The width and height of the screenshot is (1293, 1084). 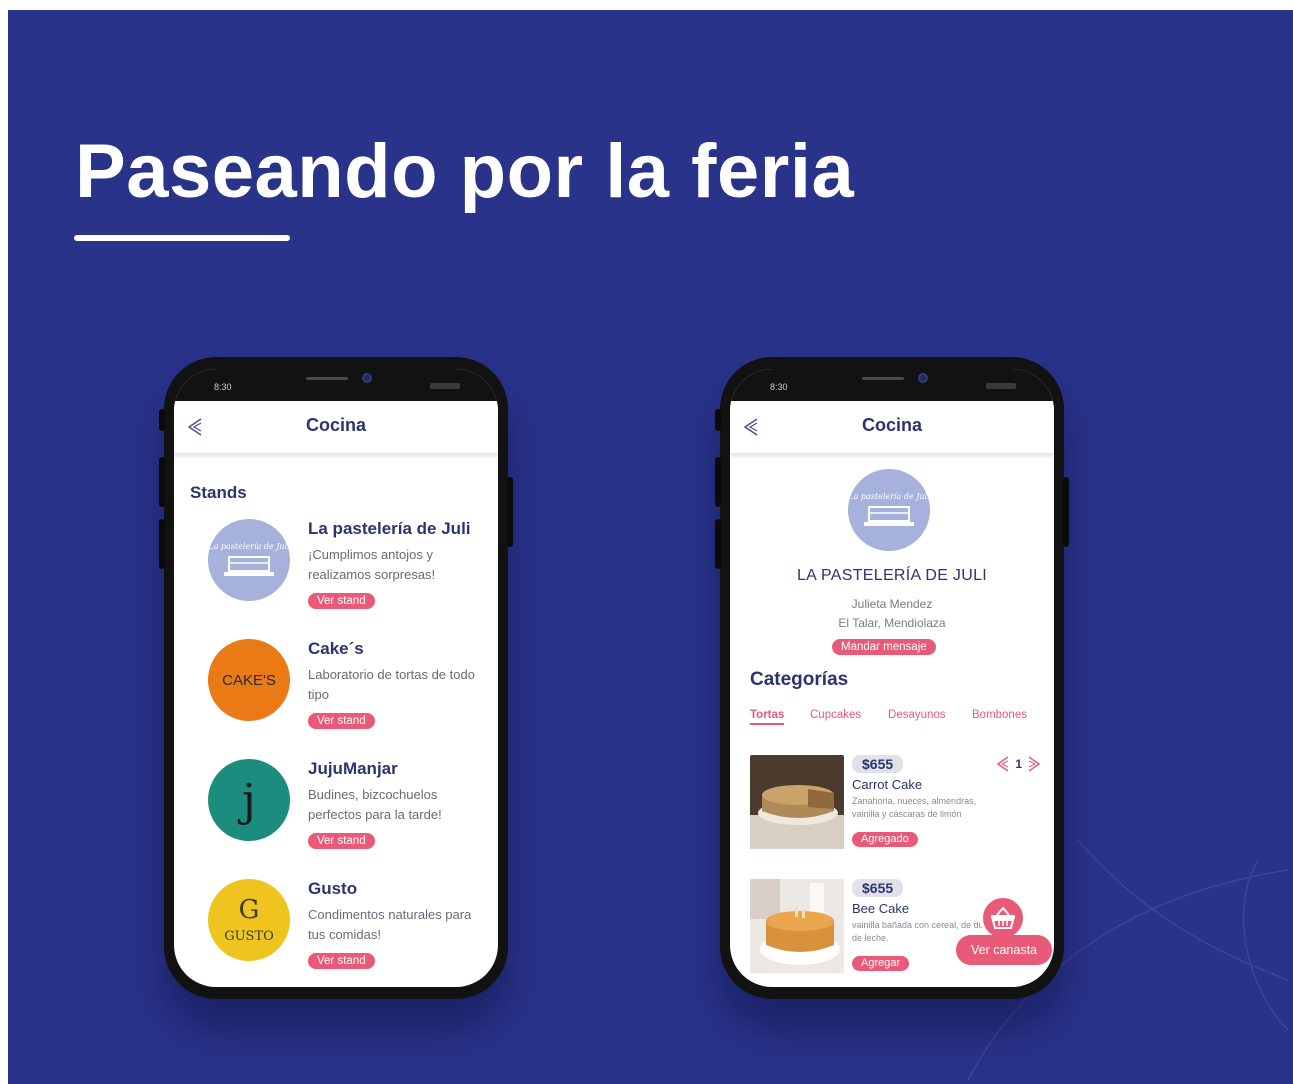 I want to click on stand-logo-gusto: G GUSTO, so click(x=249, y=920).